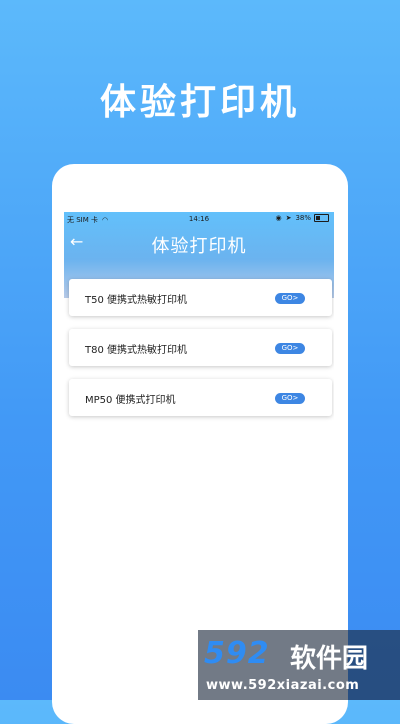  I want to click on watermark-logo-cn: 软件园, so click(329, 659).